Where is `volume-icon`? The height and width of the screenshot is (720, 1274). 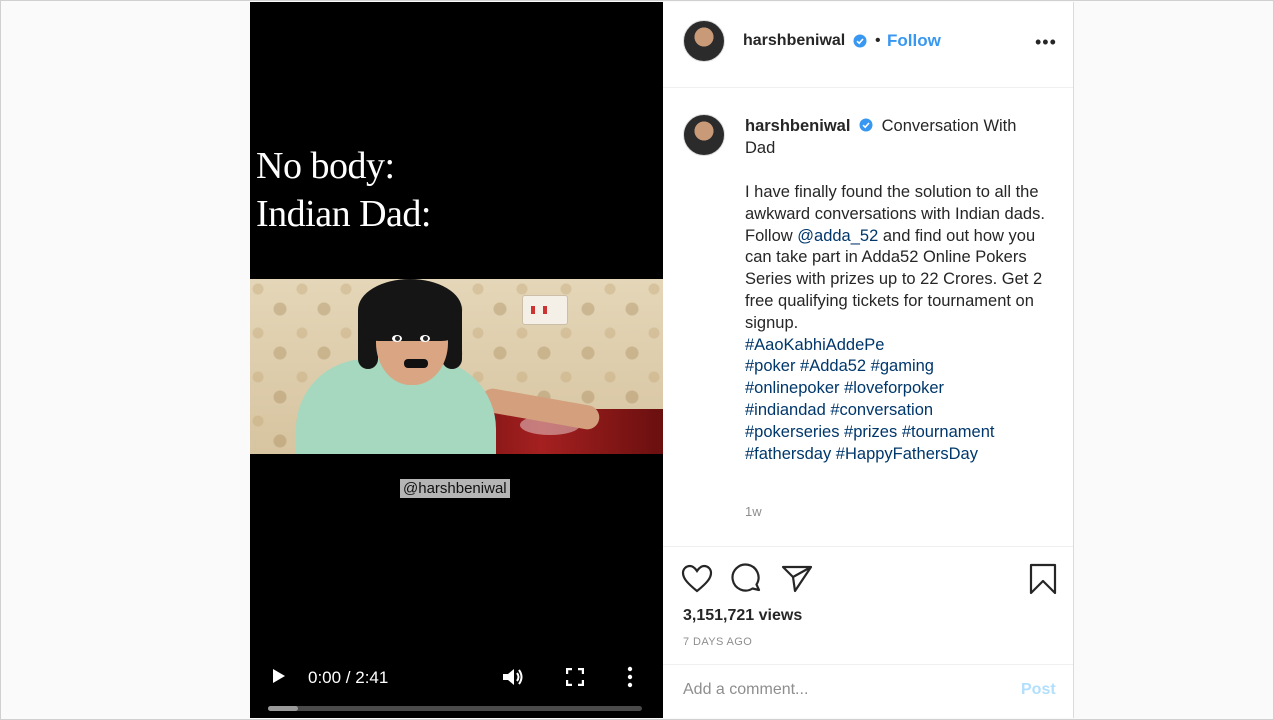 volume-icon is located at coordinates (513, 677).